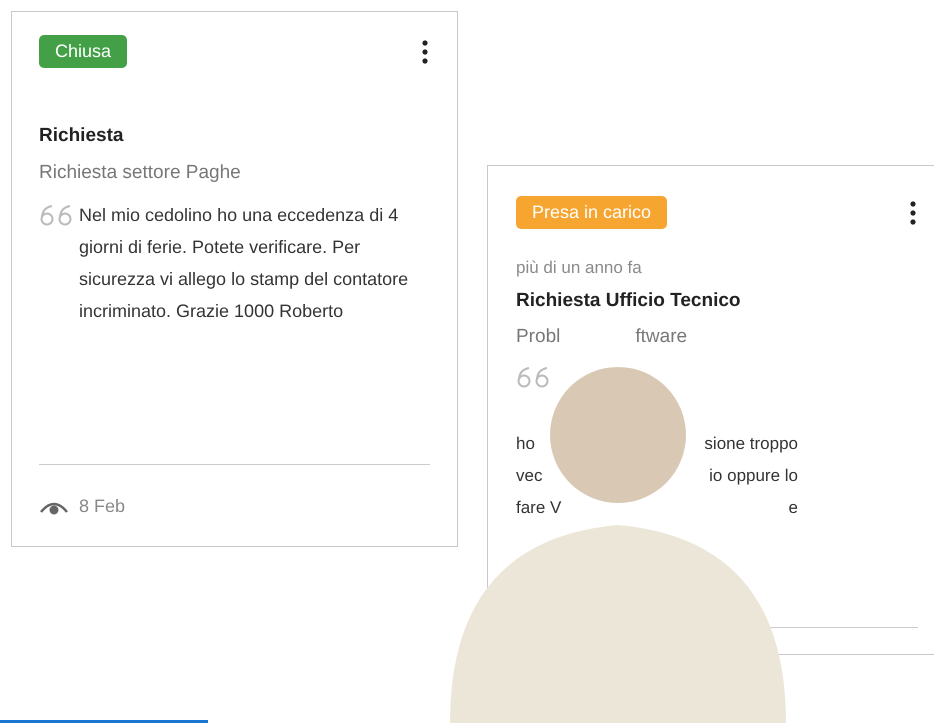 This screenshot has width=934, height=723. What do you see at coordinates (538, 337) in the screenshot?
I see `card-subtitle: Probl` at bounding box center [538, 337].